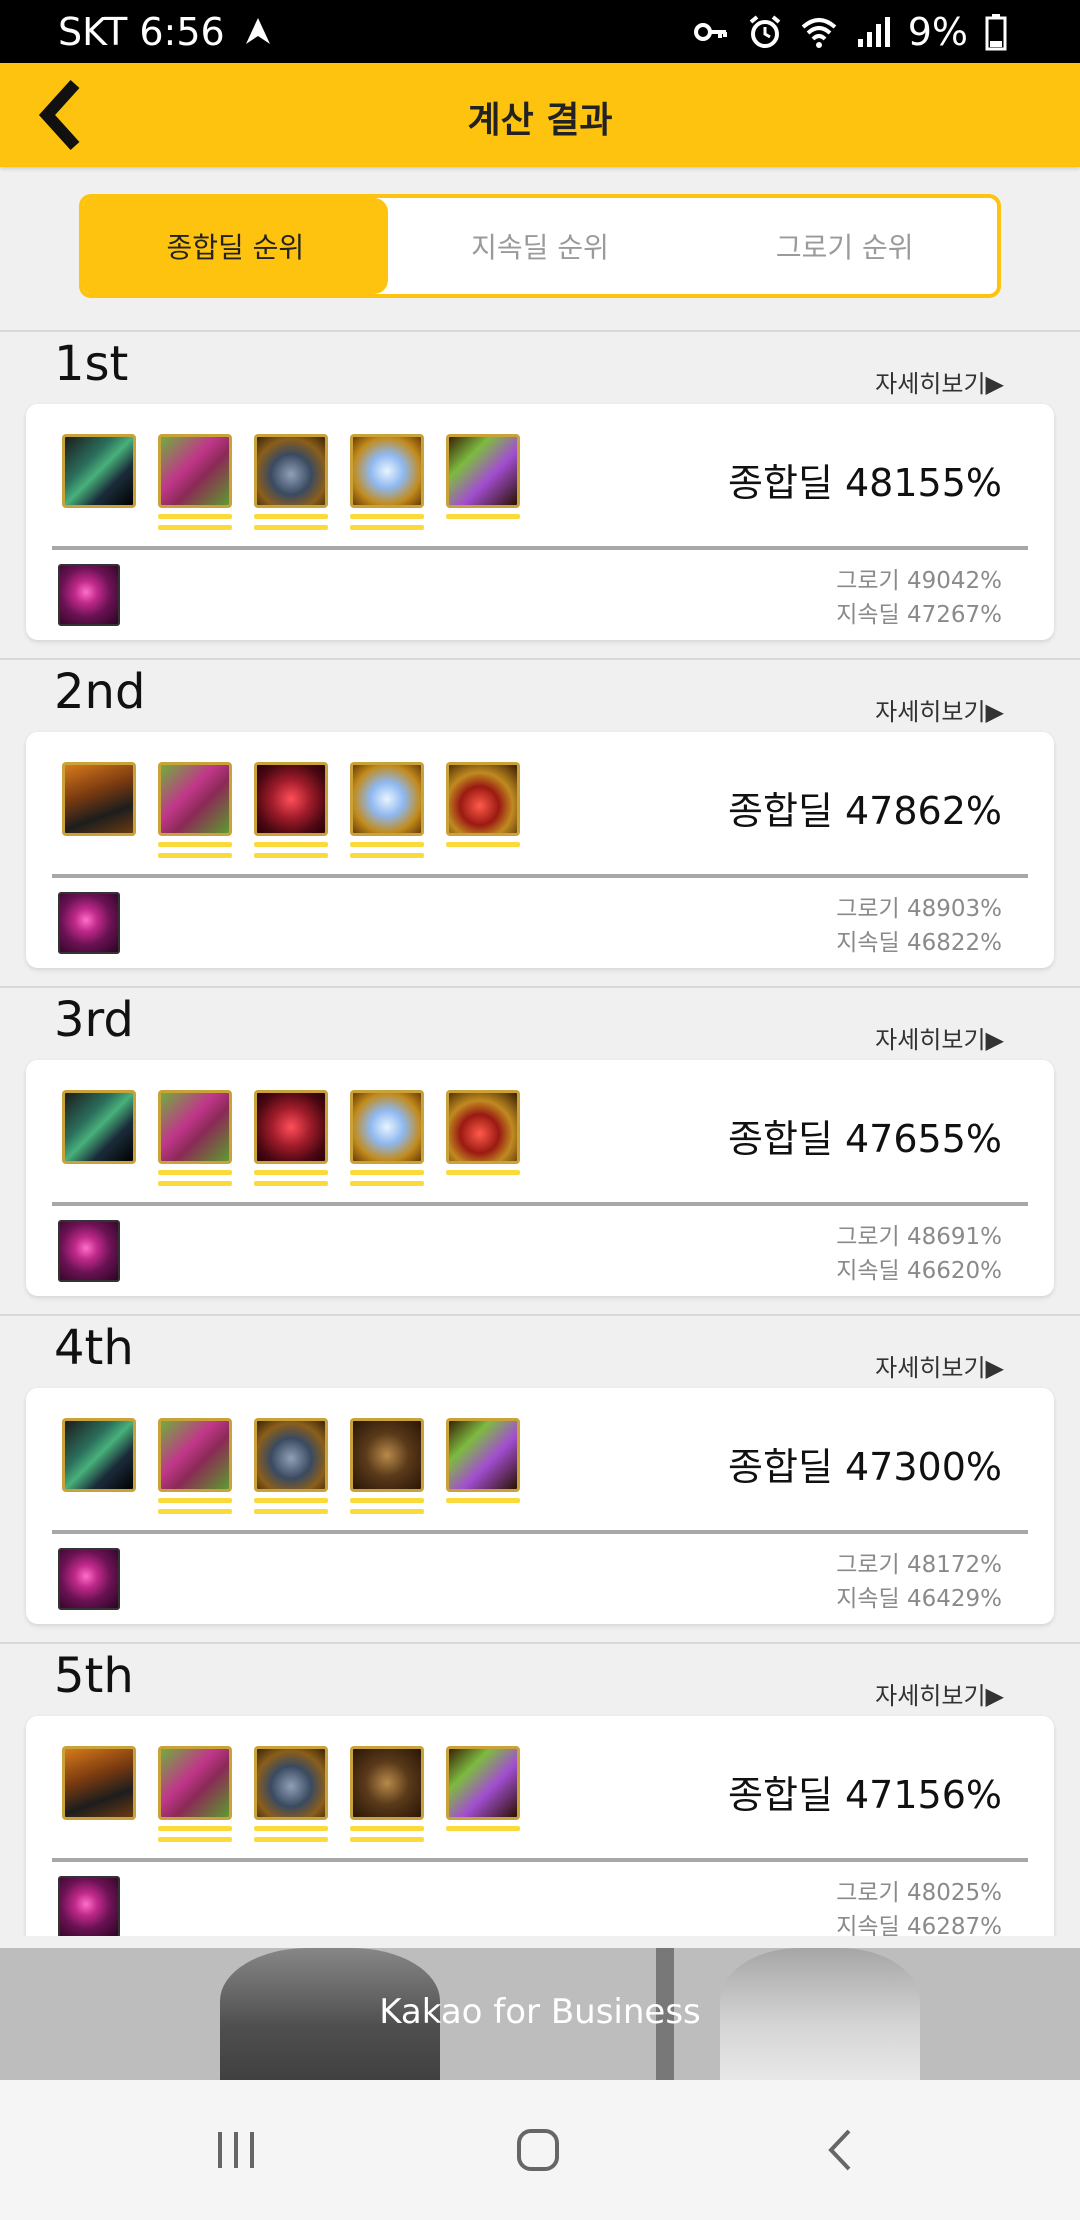 The width and height of the screenshot is (1080, 2220). Describe the element at coordinates (919, 1254) in the screenshot. I see `sub-stats: 그로기 48691% 지속딜 46620%` at that location.